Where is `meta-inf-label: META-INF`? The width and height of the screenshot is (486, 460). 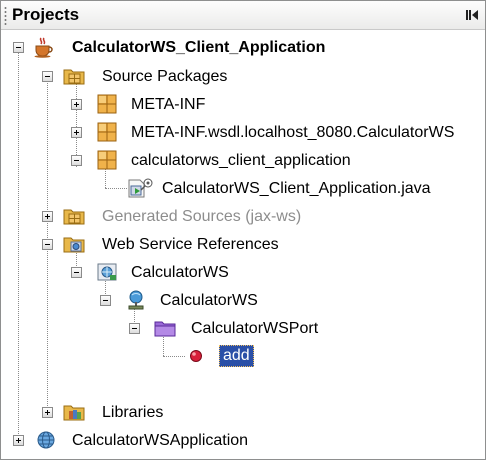
meta-inf-label: META-INF is located at coordinates (168, 104).